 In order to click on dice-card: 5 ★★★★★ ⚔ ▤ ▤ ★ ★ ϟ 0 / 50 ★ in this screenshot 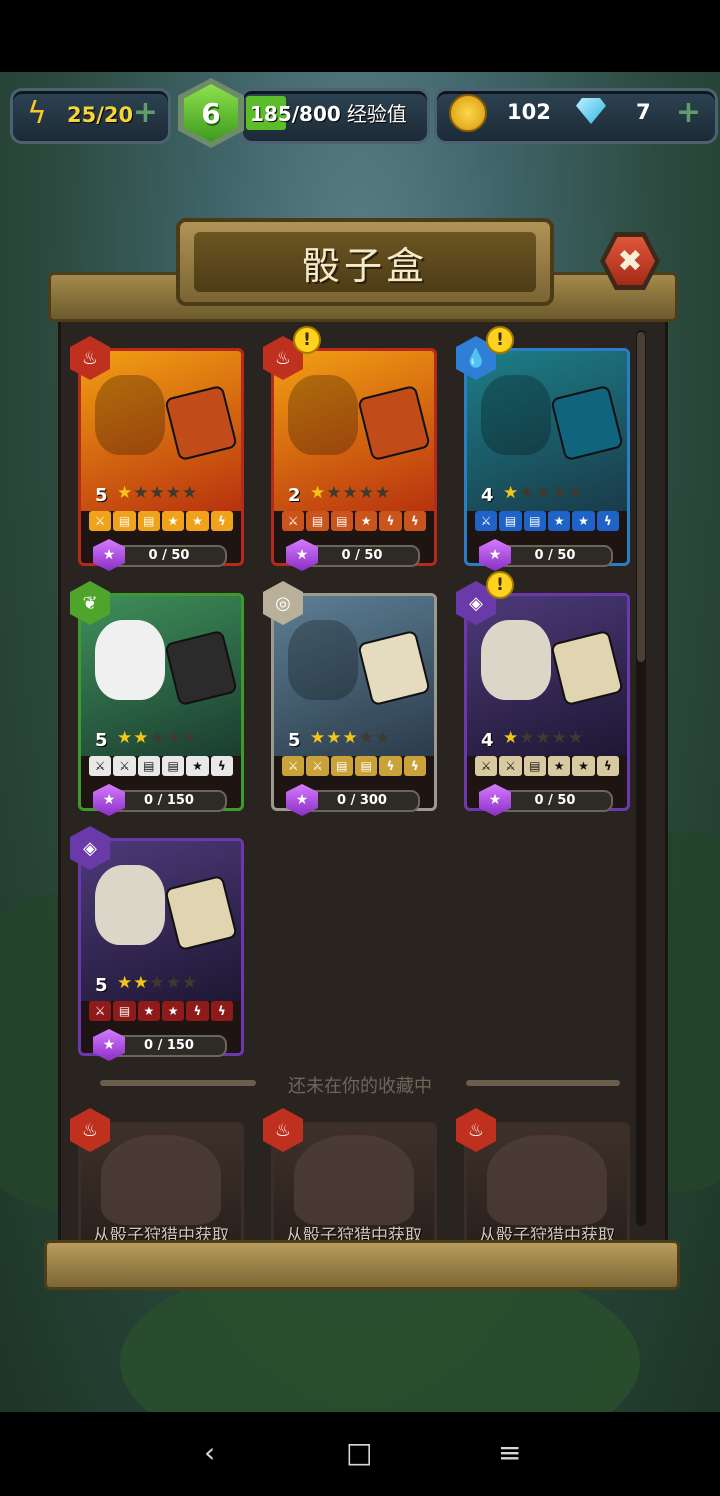, I will do `click(161, 459)`.